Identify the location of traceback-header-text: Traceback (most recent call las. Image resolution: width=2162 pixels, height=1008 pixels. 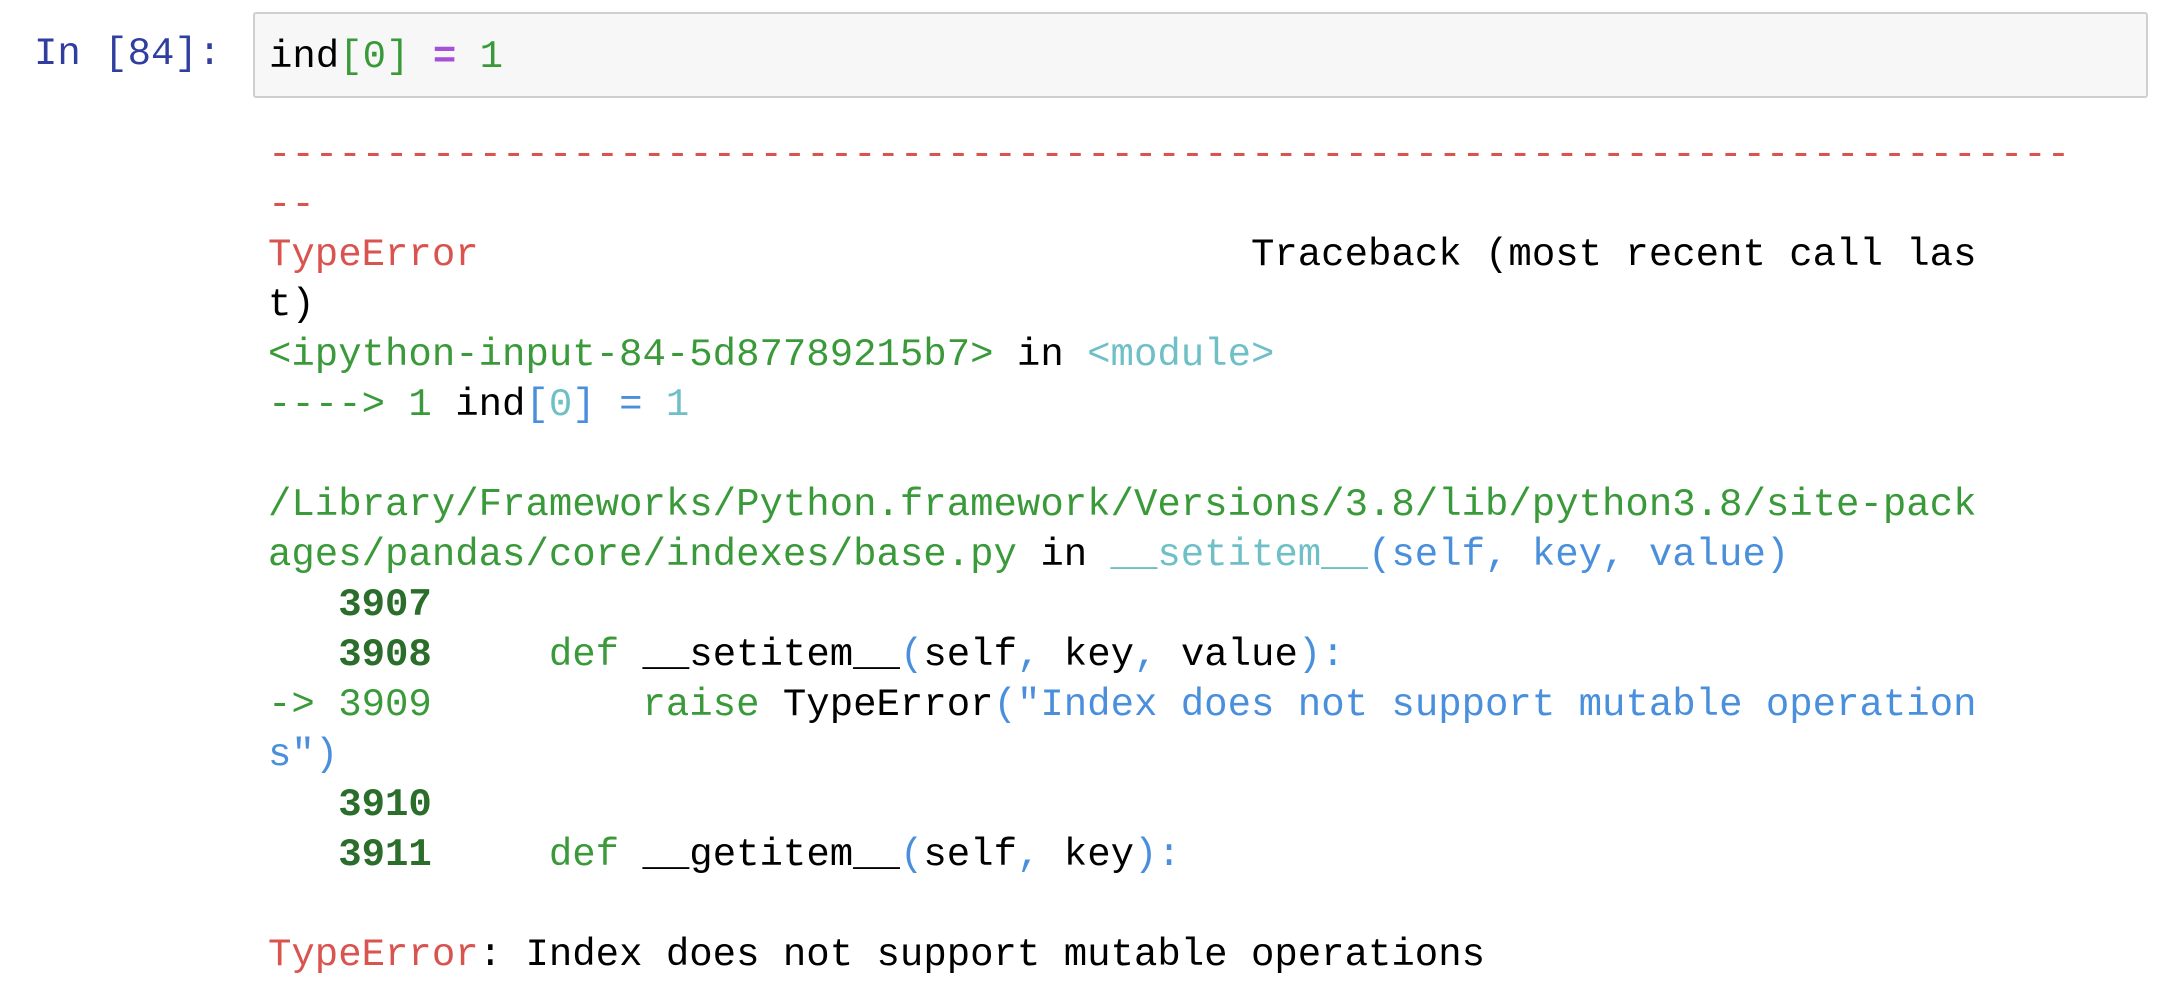
(1613, 255).